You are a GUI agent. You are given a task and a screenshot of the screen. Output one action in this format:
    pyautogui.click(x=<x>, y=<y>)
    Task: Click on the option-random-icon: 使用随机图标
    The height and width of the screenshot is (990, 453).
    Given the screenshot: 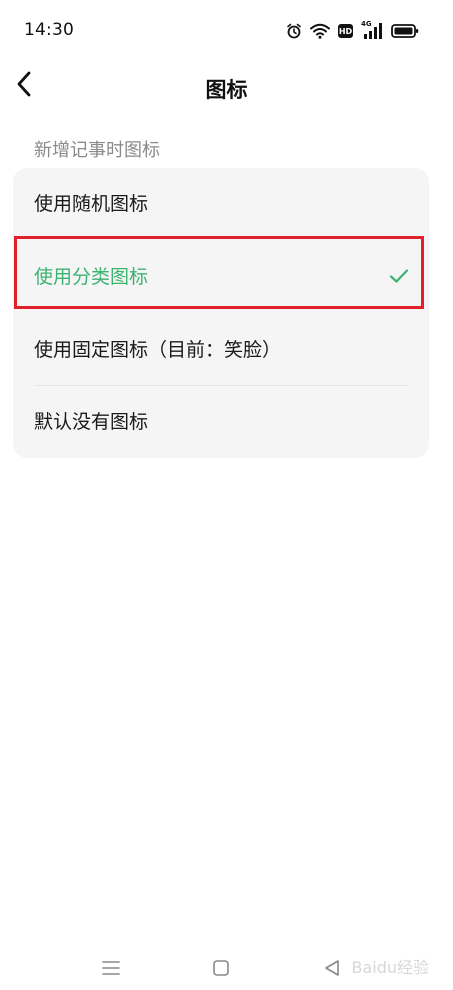 What is the action you would take?
    pyautogui.click(x=221, y=204)
    